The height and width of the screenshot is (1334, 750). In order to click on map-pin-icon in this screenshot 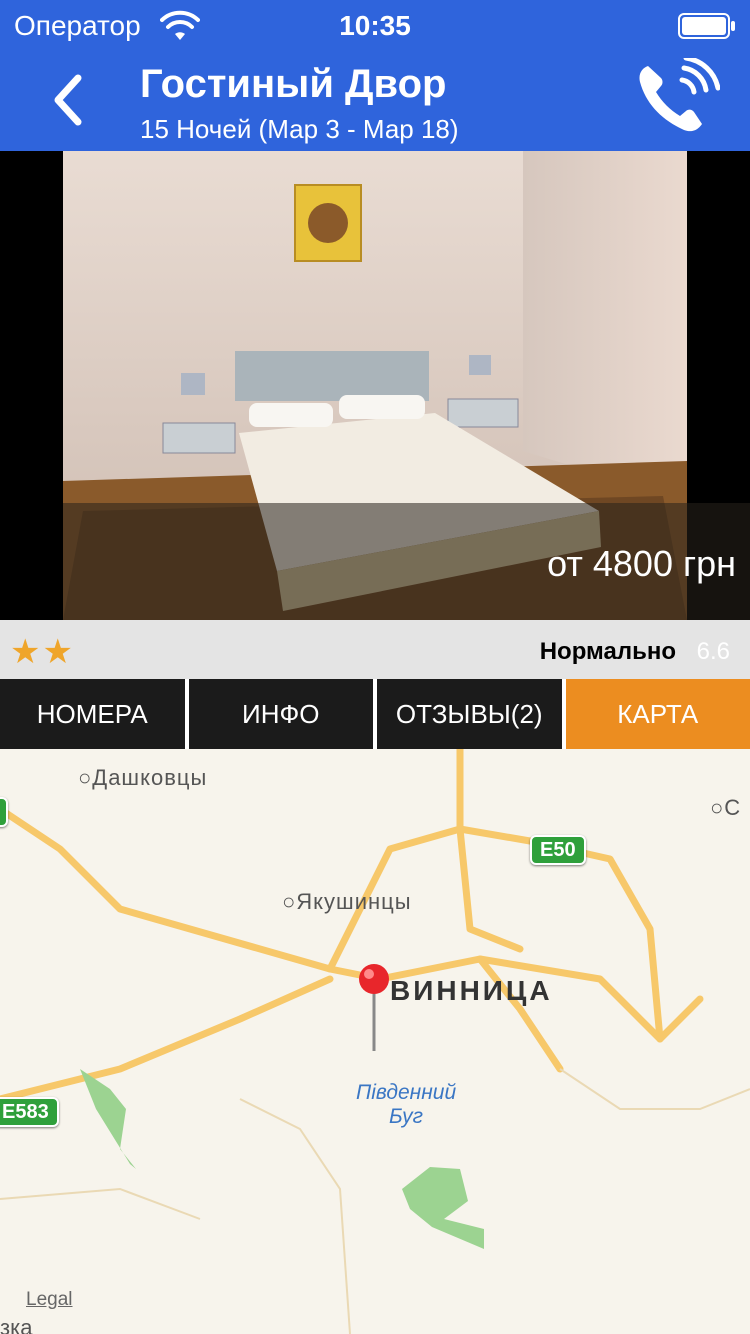, I will do `click(374, 1009)`.